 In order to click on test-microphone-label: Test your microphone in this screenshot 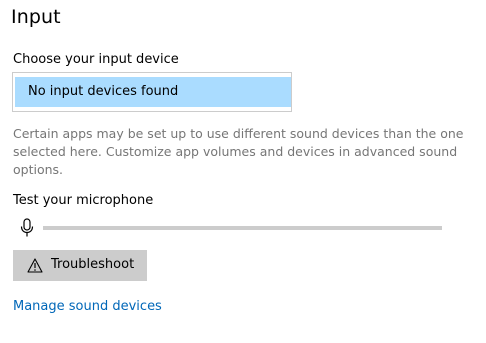, I will do `click(83, 200)`.